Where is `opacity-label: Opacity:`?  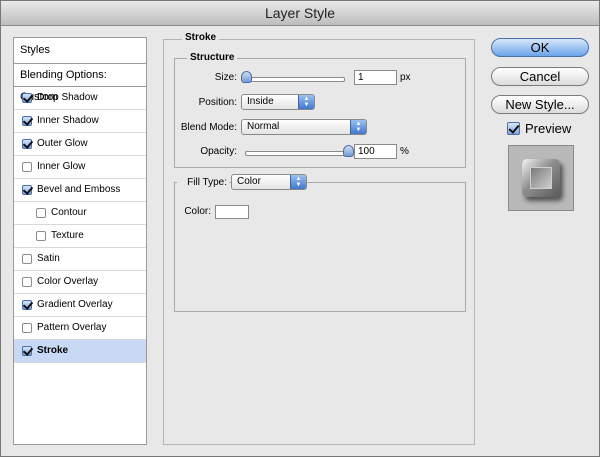 opacity-label: Opacity: is located at coordinates (218, 151).